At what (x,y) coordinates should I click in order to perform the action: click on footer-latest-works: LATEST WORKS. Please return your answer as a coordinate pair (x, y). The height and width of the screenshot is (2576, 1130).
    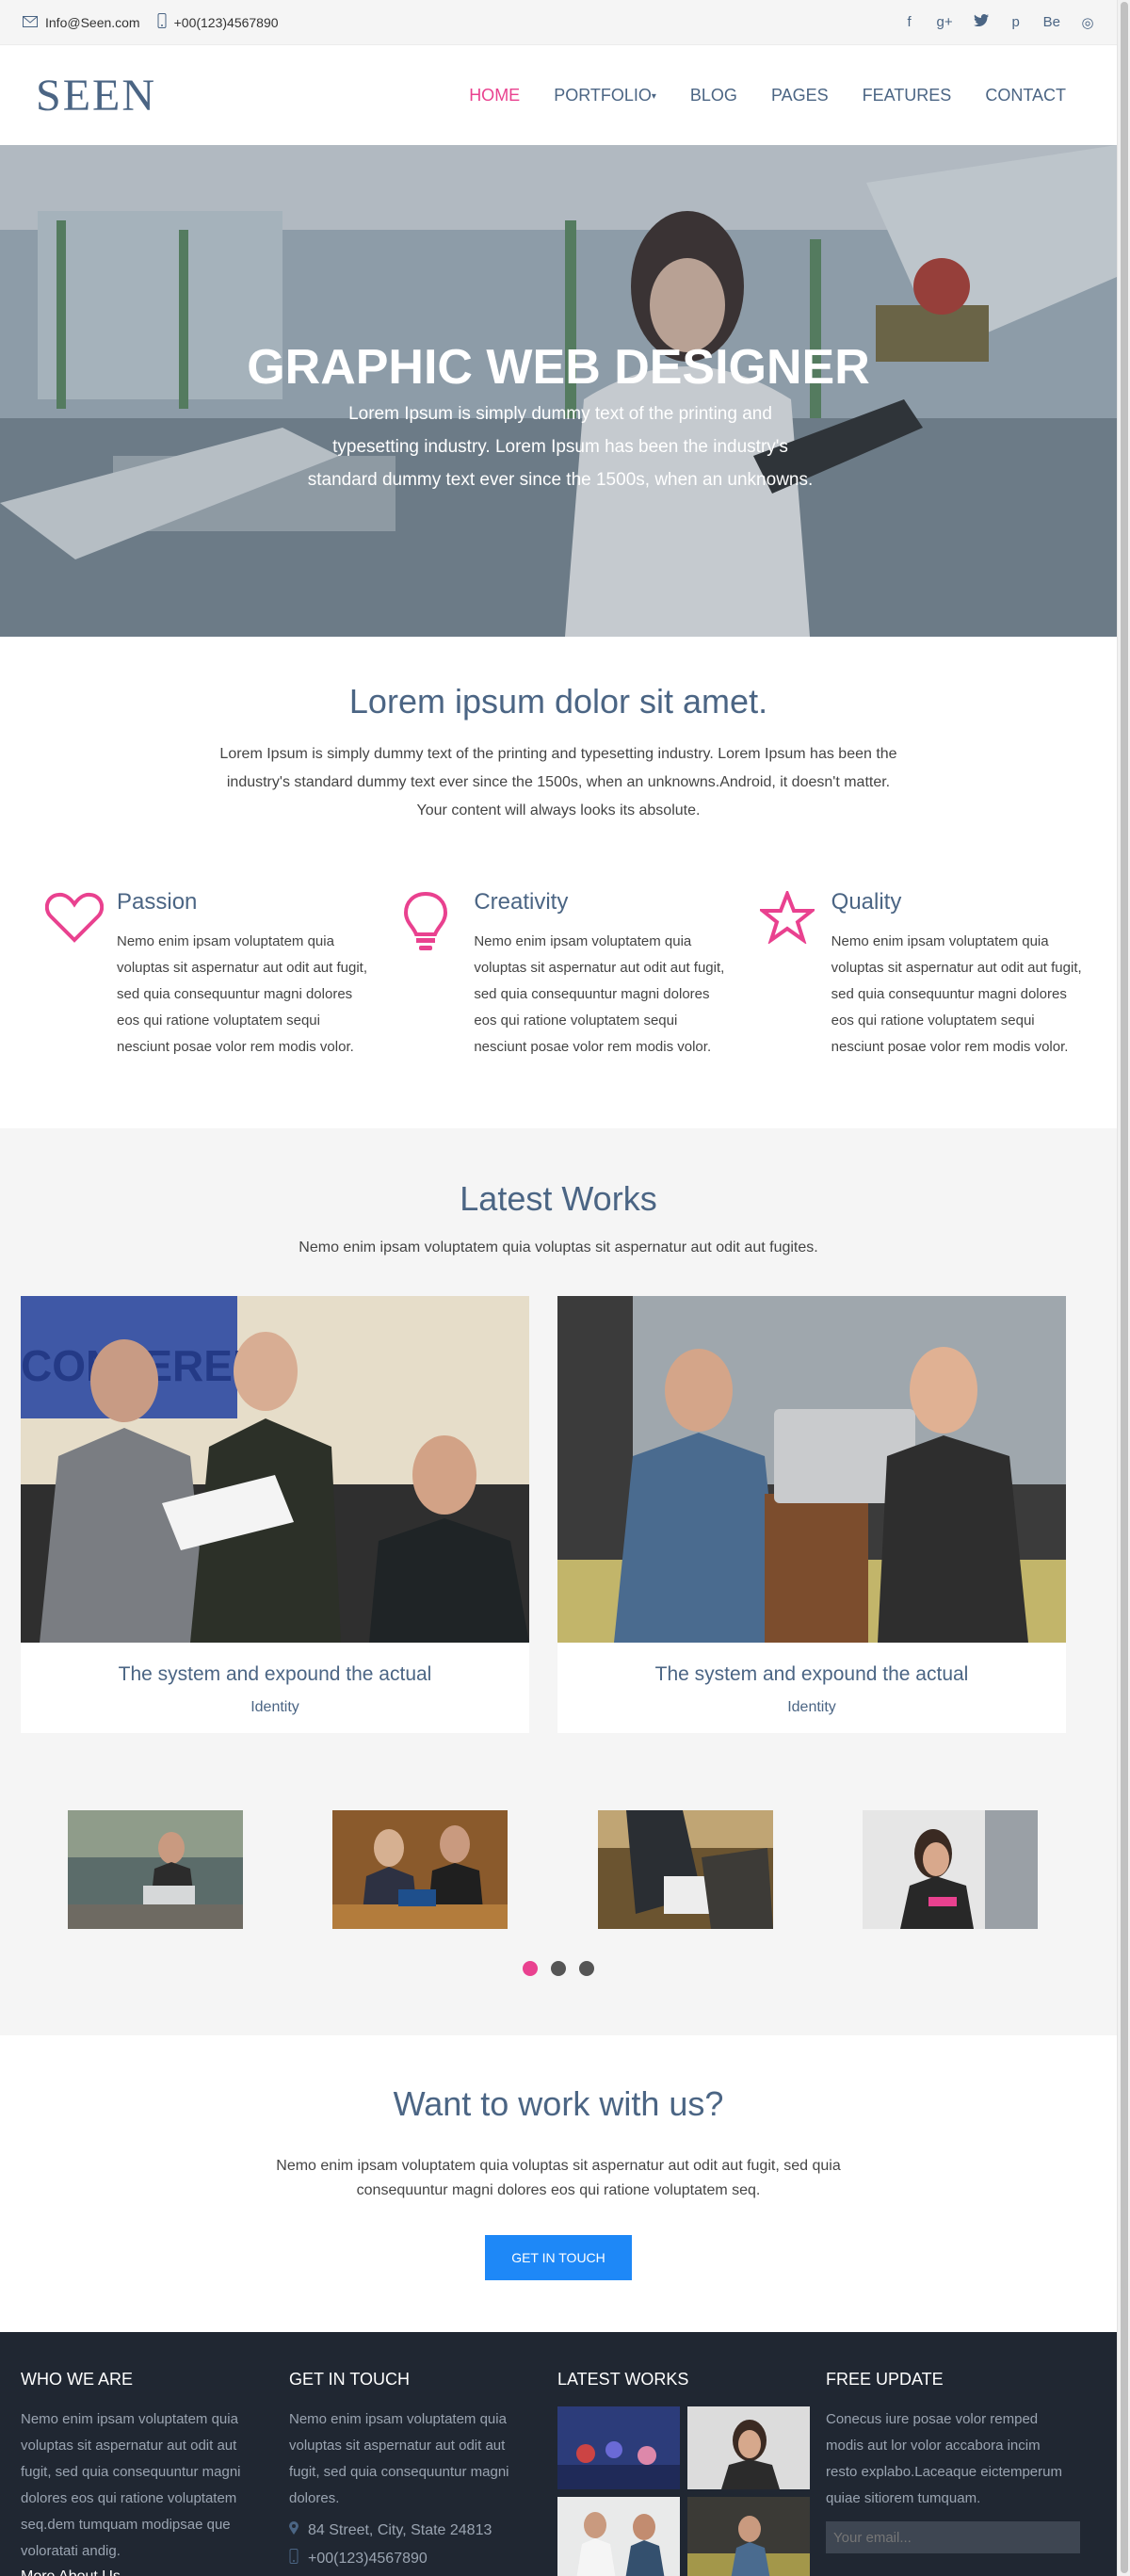
    Looking at the image, I should click on (692, 2473).